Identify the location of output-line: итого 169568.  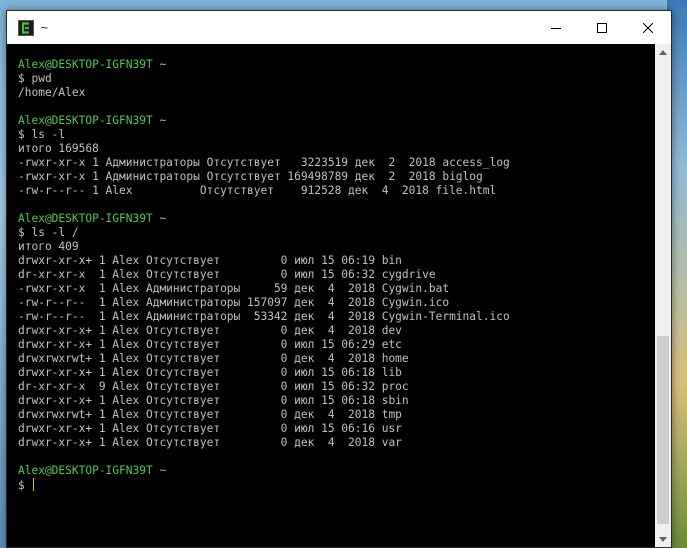
(58, 148).